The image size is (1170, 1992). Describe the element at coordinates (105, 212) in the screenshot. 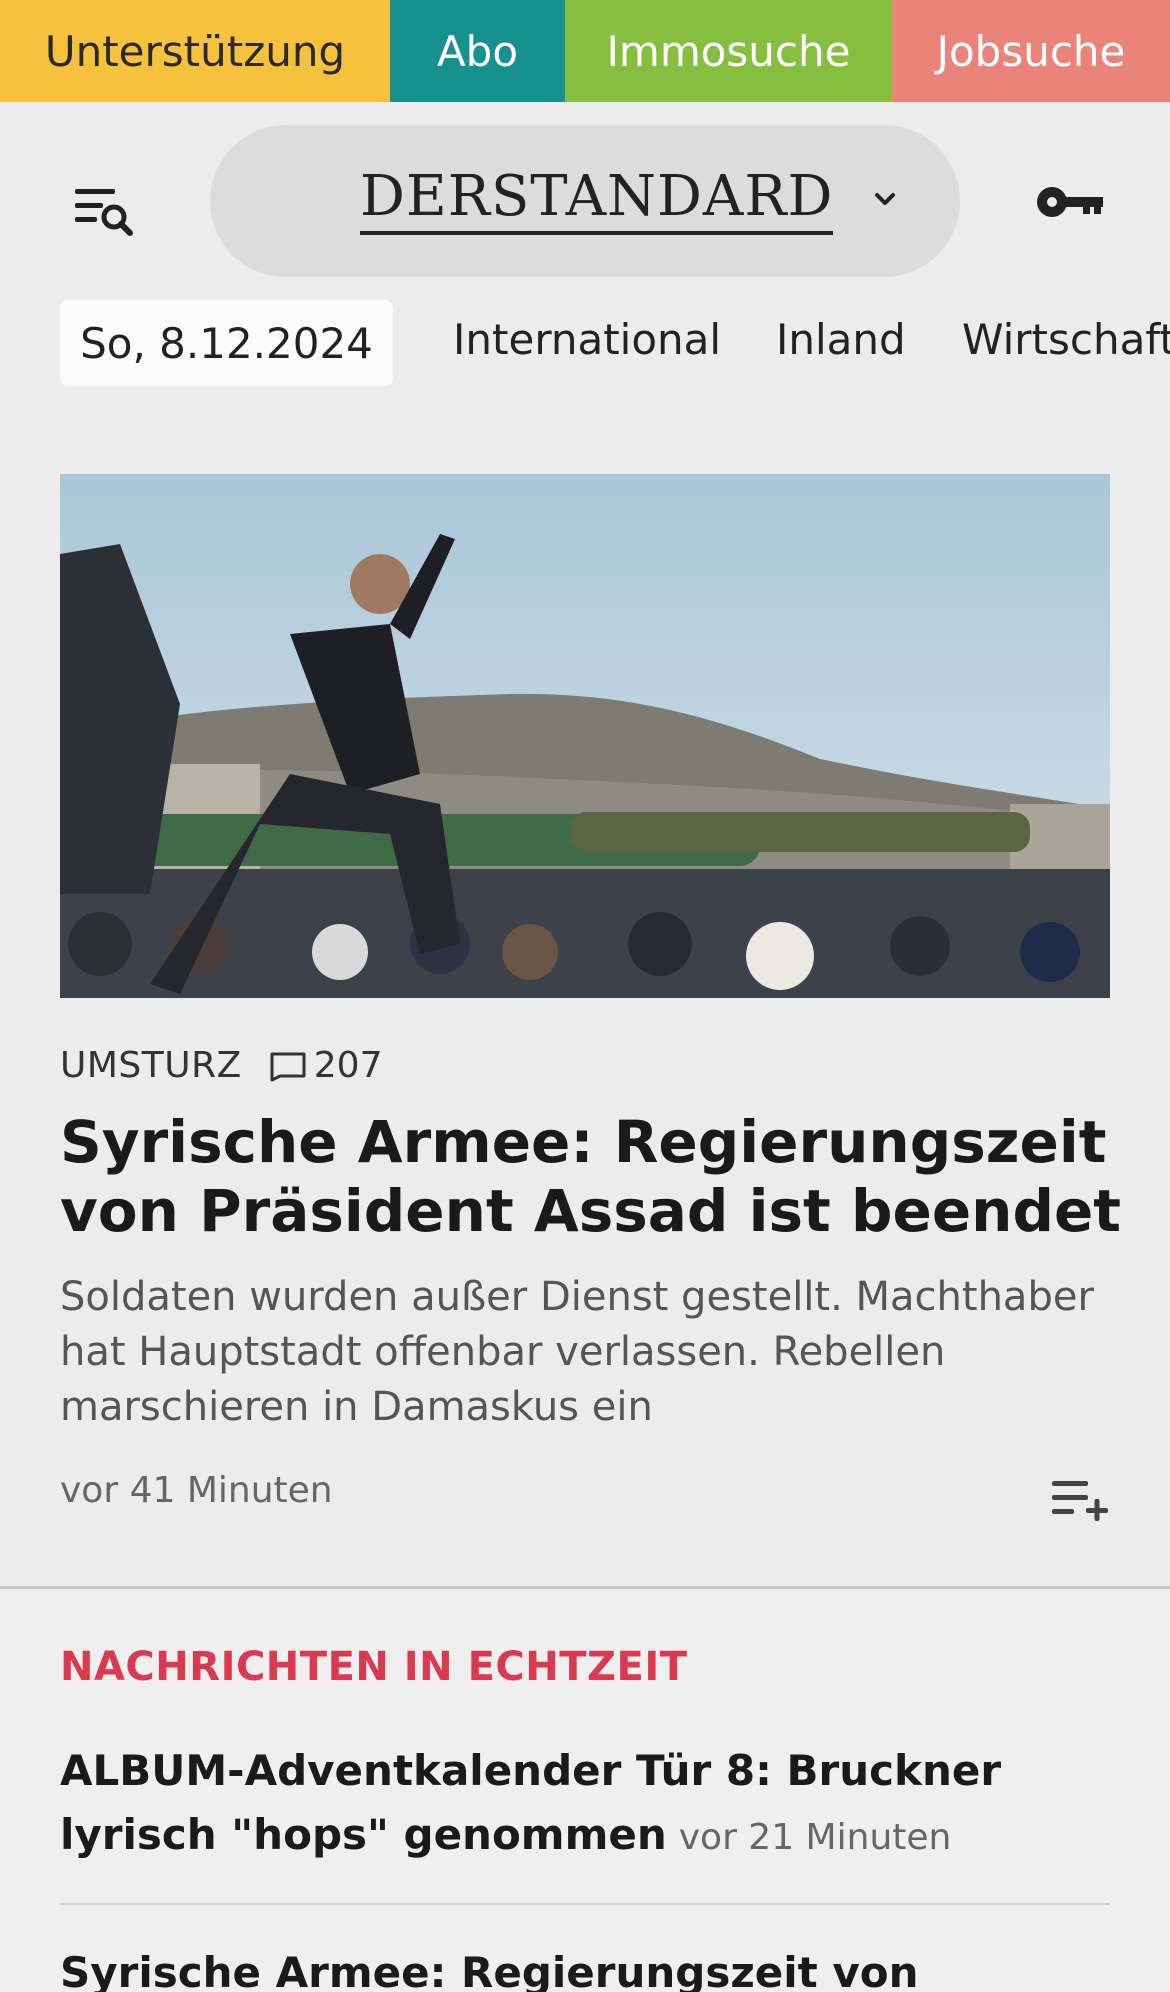

I see `menu-search-icon` at that location.